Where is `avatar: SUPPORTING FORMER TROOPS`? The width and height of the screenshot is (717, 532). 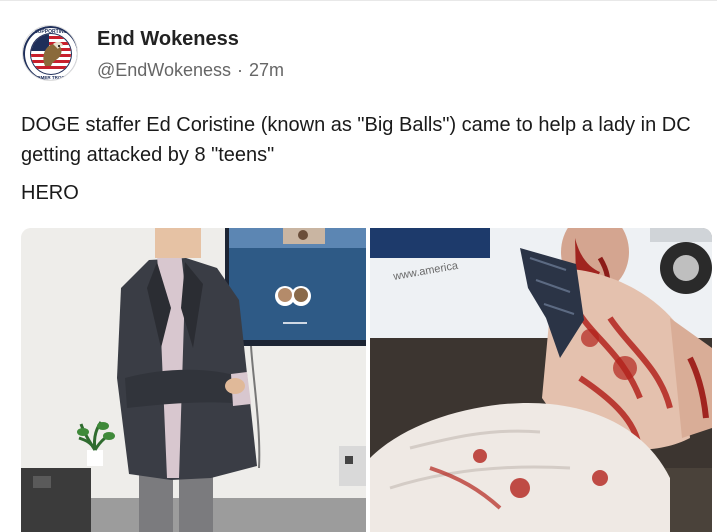 avatar: SUPPORTING FORMER TROOPS is located at coordinates (50, 53).